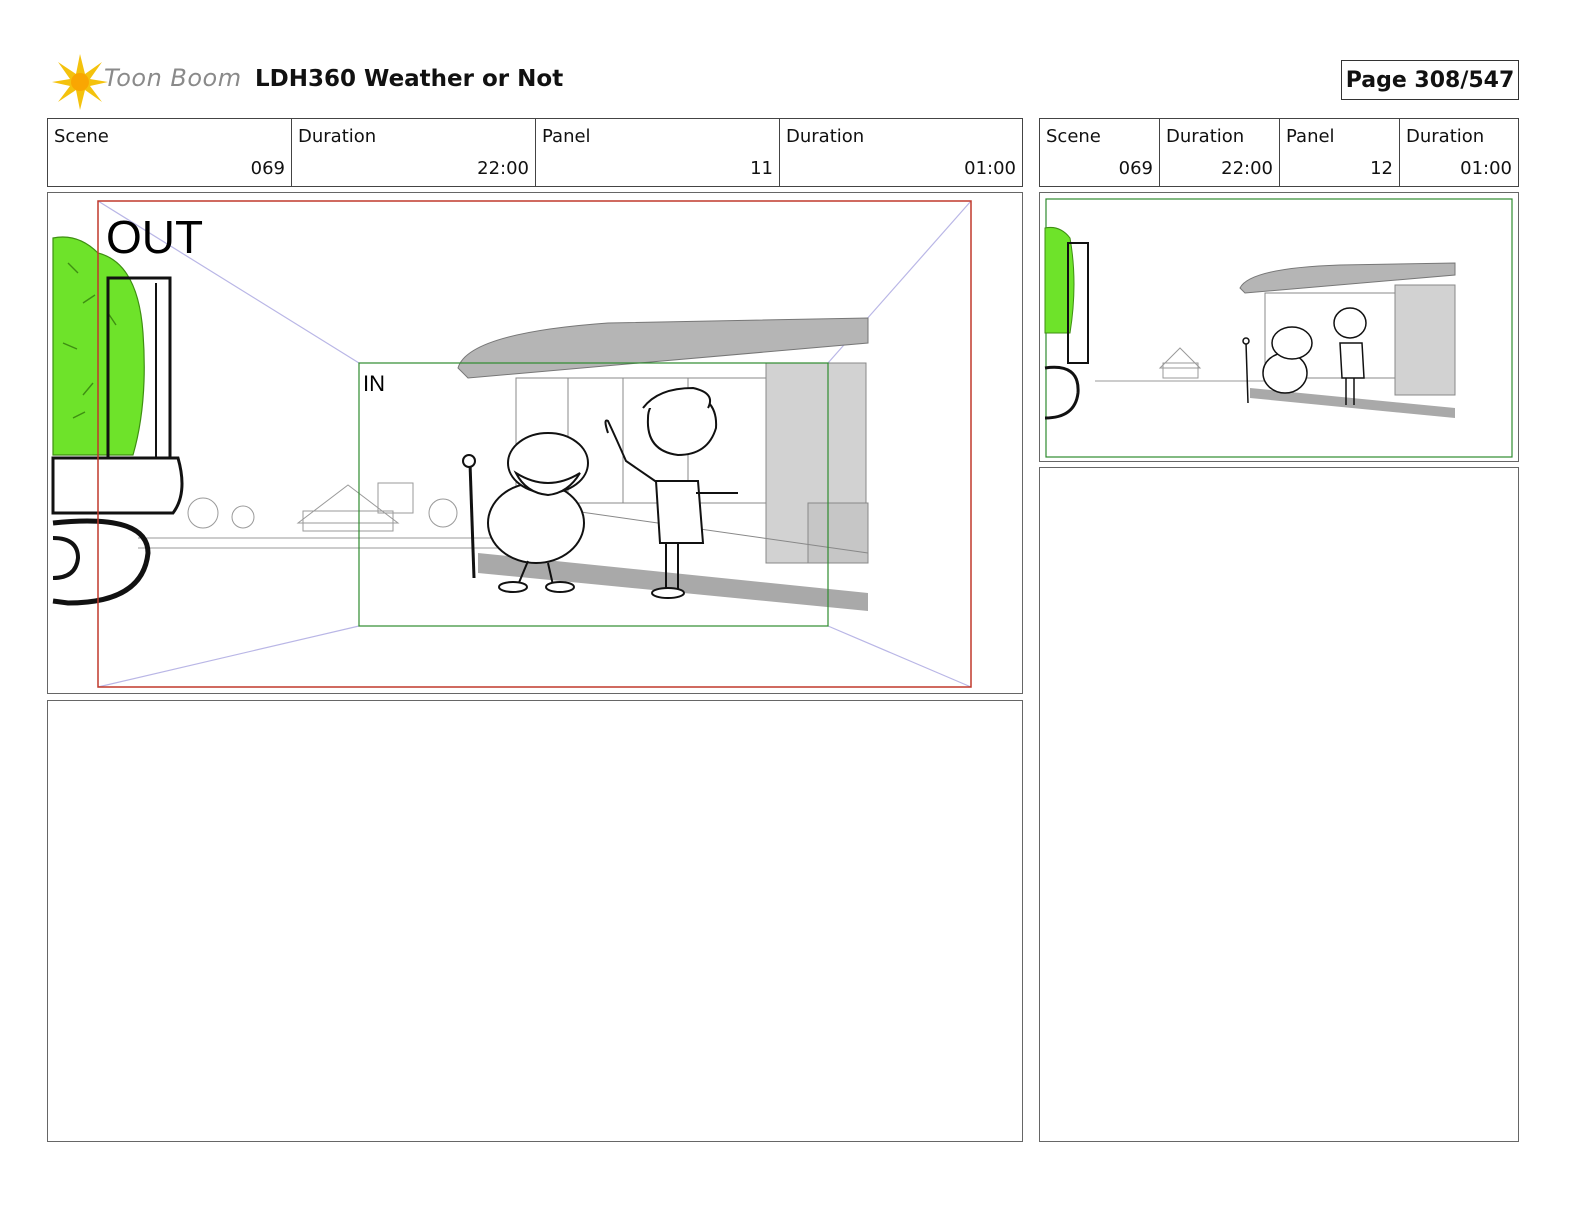 The image size is (1584, 1224). Describe the element at coordinates (1340, 152) in the screenshot. I see `panel-cell: Panel 12` at that location.